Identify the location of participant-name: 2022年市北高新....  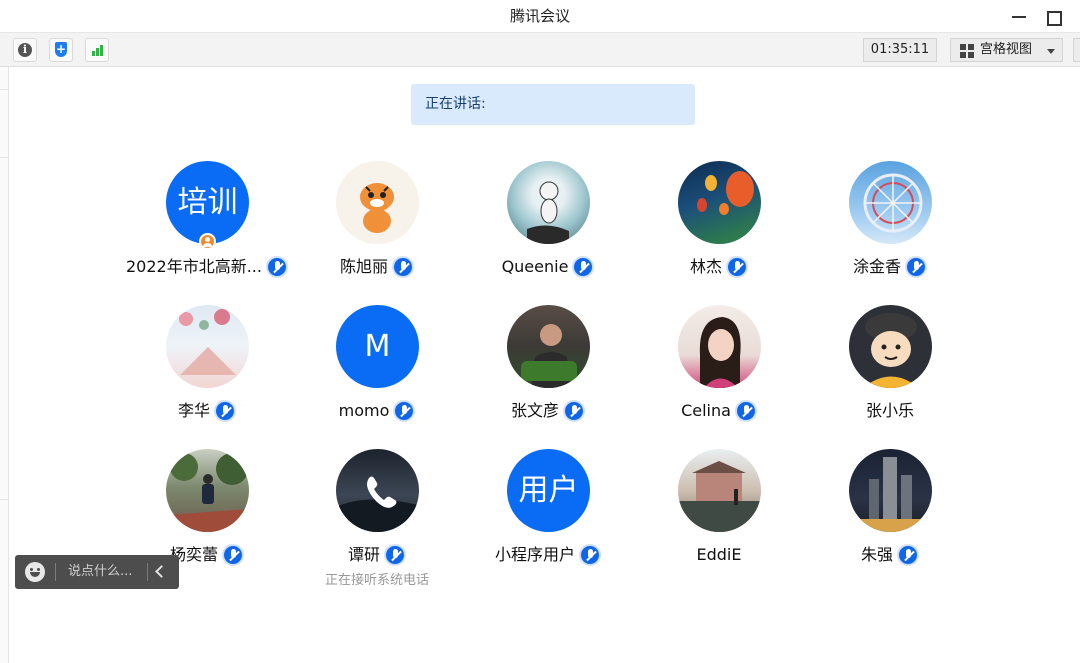
(194, 266).